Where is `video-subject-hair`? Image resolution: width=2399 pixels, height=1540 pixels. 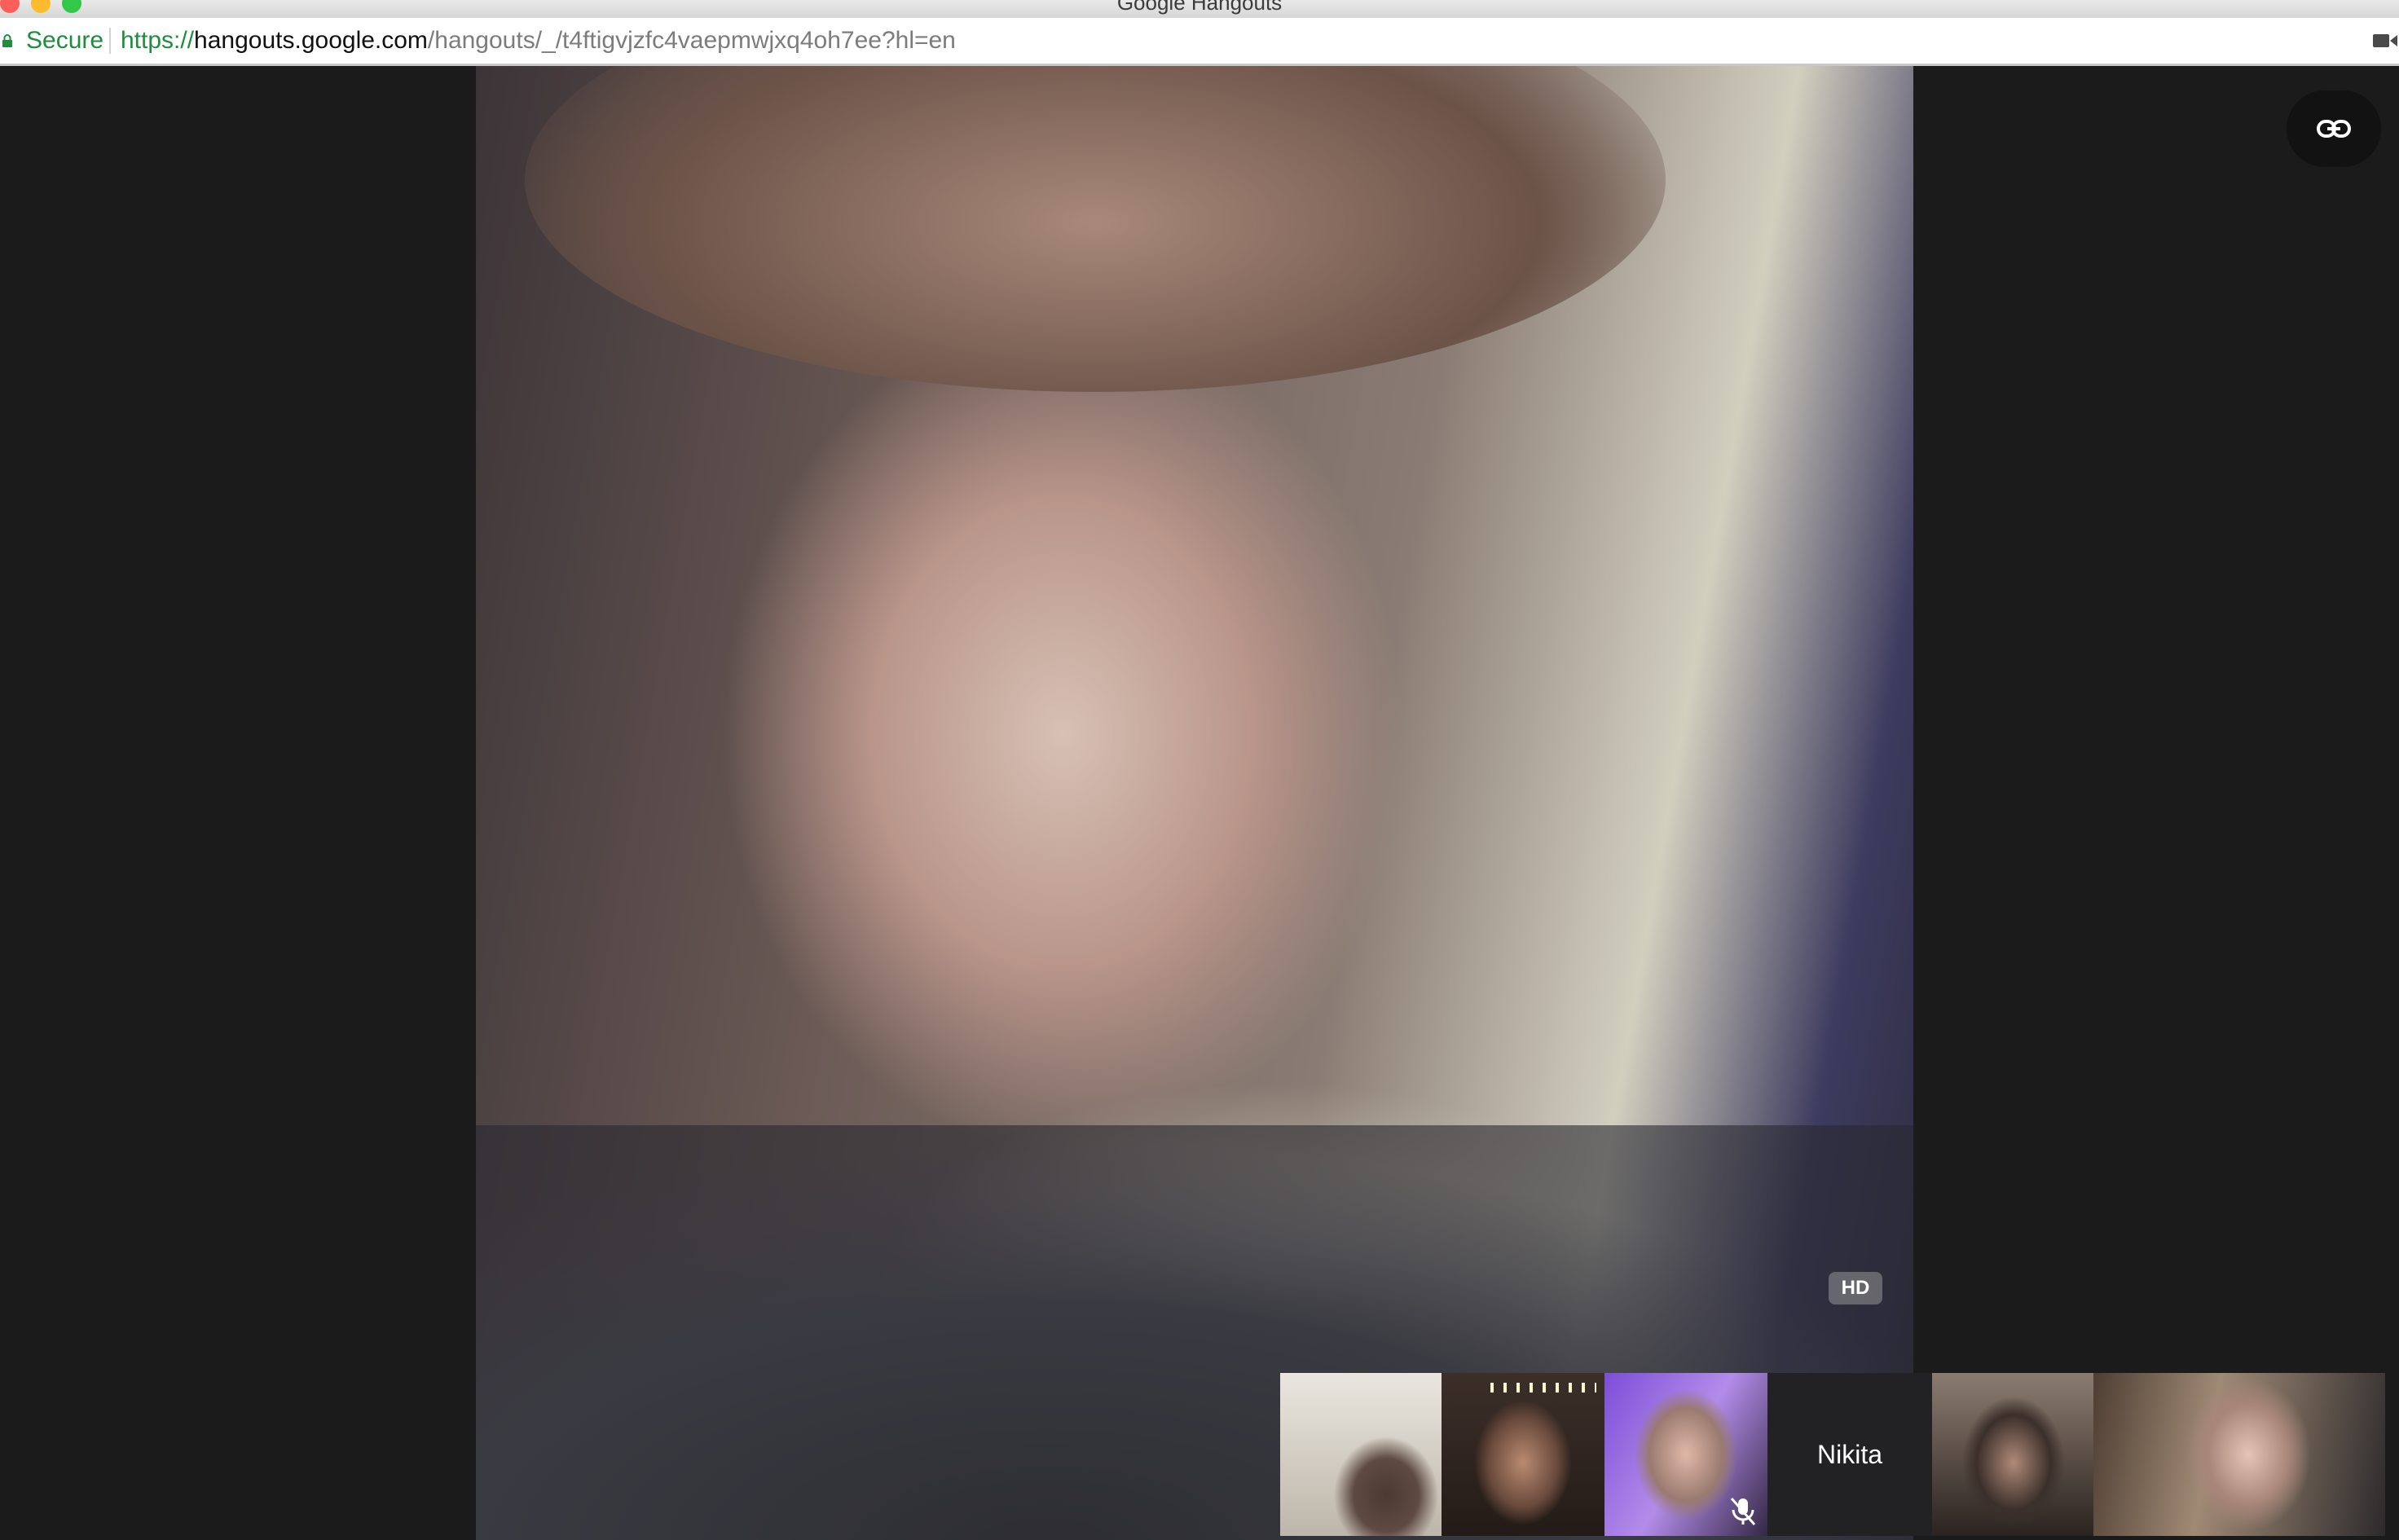
video-subject-hair is located at coordinates (1095, 229).